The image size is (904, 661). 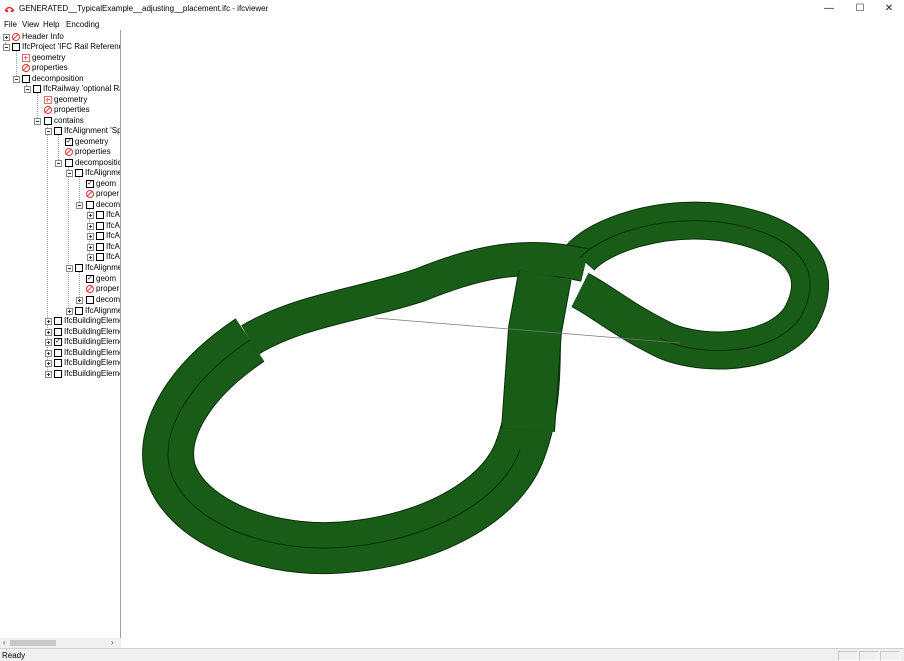 I want to click on tree-item-alignment: IfcAlignment 'Spe, so click(x=60, y=131).